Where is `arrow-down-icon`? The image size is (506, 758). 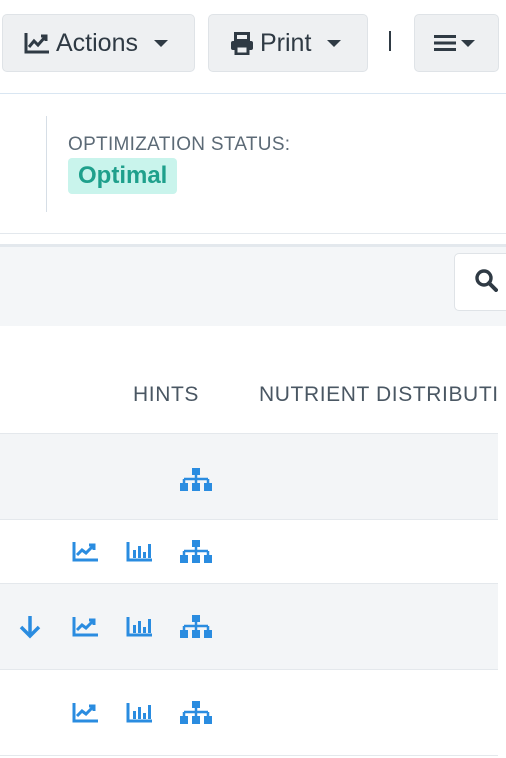
arrow-down-icon is located at coordinates (30, 627).